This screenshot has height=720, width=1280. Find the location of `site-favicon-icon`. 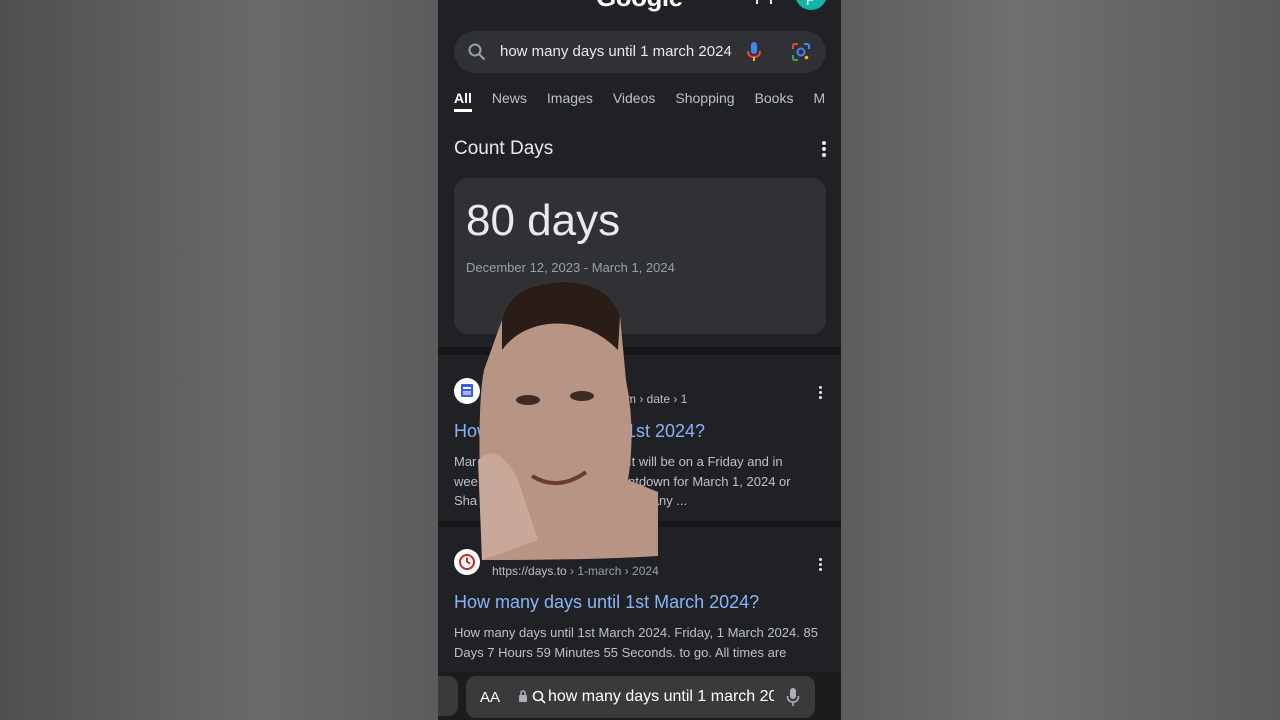

site-favicon-icon is located at coordinates (467, 391).